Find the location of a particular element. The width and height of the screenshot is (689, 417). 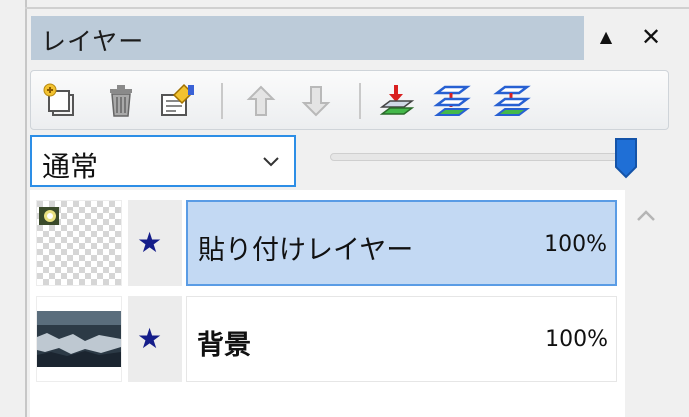

panel-title: レイヤー is located at coordinates (93, 41).